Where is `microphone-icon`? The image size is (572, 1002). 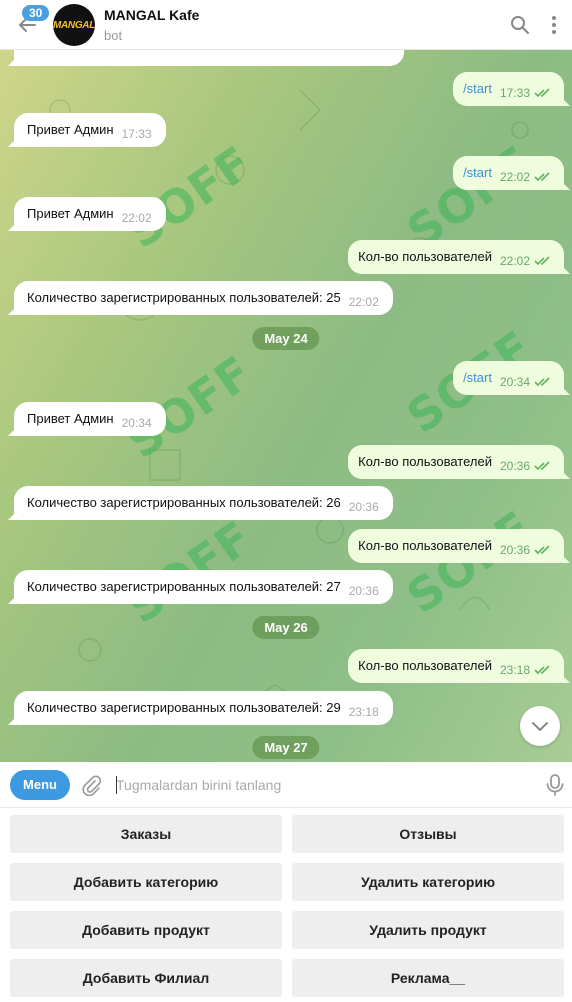 microphone-icon is located at coordinates (555, 785).